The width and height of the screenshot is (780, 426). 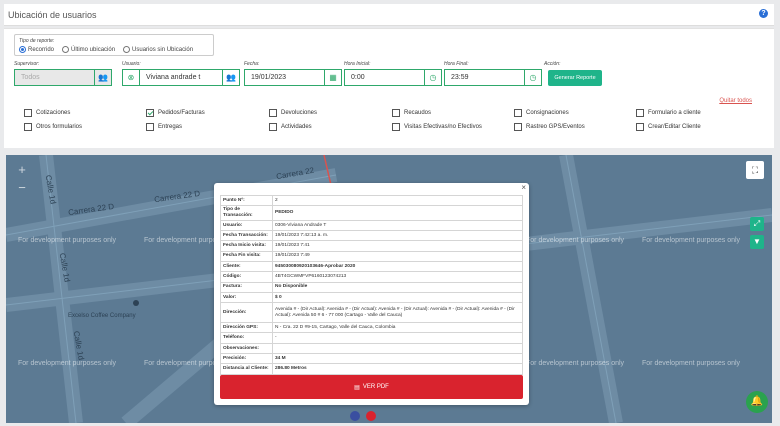 What do you see at coordinates (547, 113) in the screenshot?
I see `checkbox-label: Consignaciones` at bounding box center [547, 113].